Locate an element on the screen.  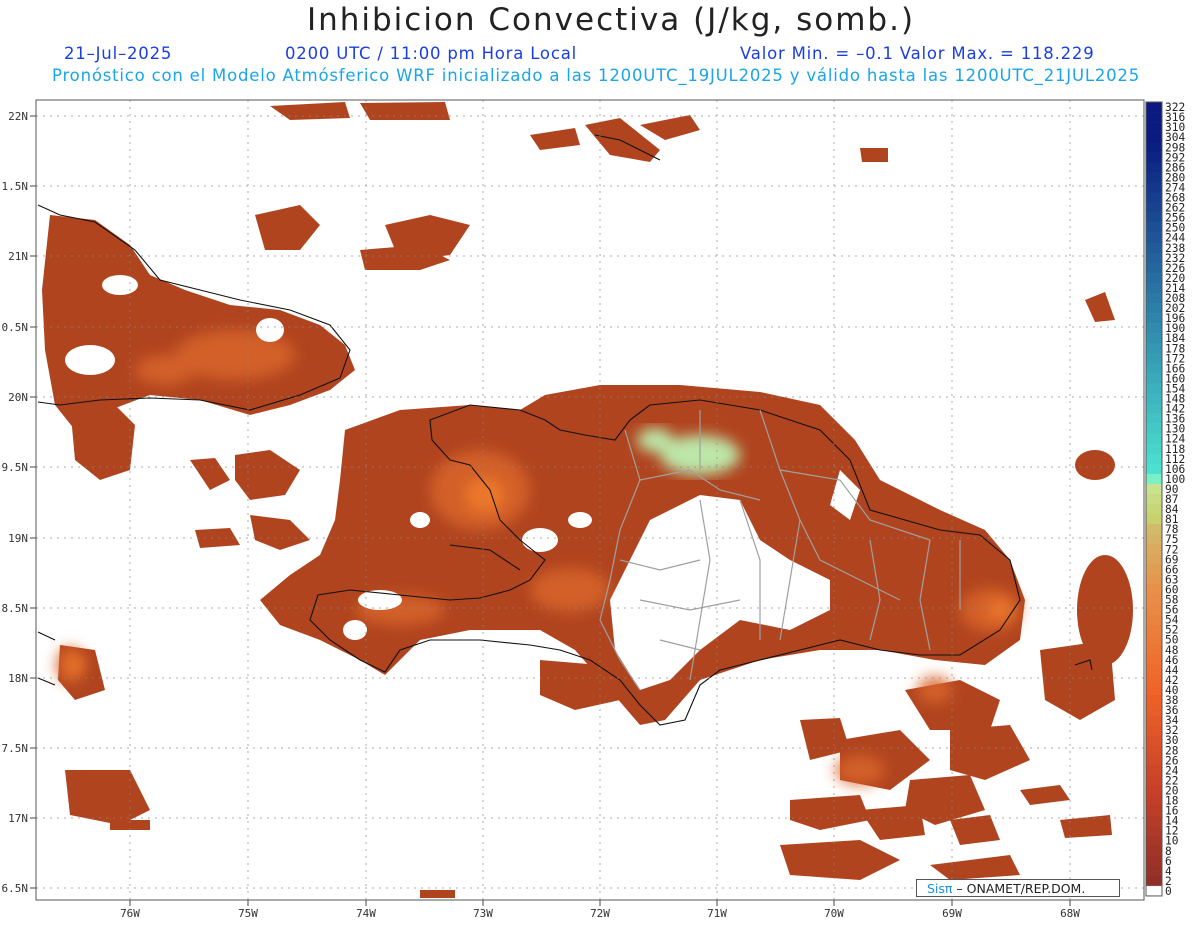
credit-box: Sisπ – ONAMET/REP.DOM. is located at coordinates (1018, 888).